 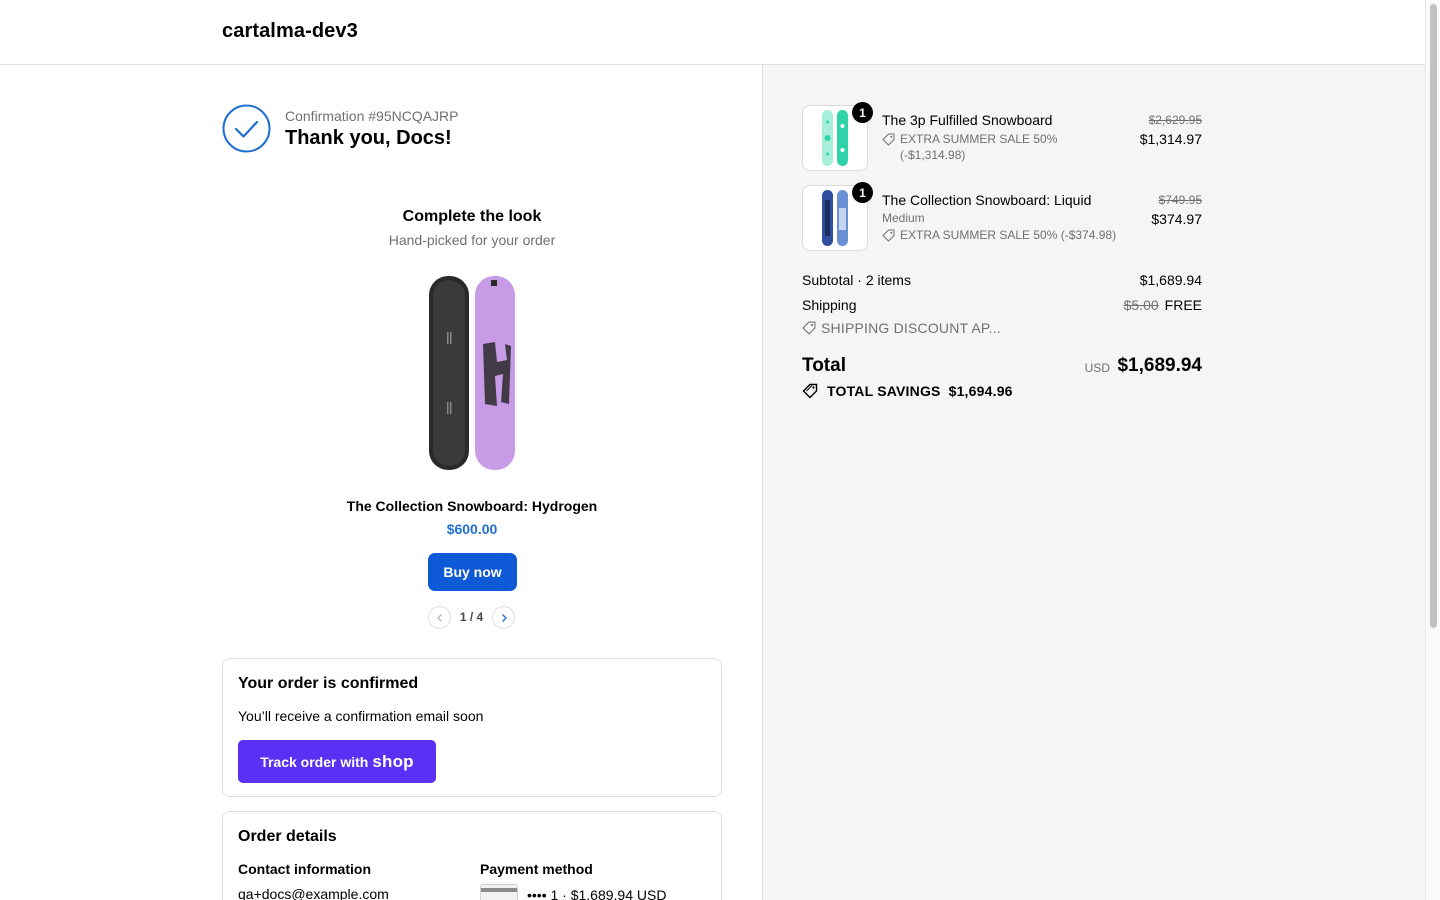 What do you see at coordinates (472, 572) in the screenshot?
I see `buy-now-button: Buy now` at bounding box center [472, 572].